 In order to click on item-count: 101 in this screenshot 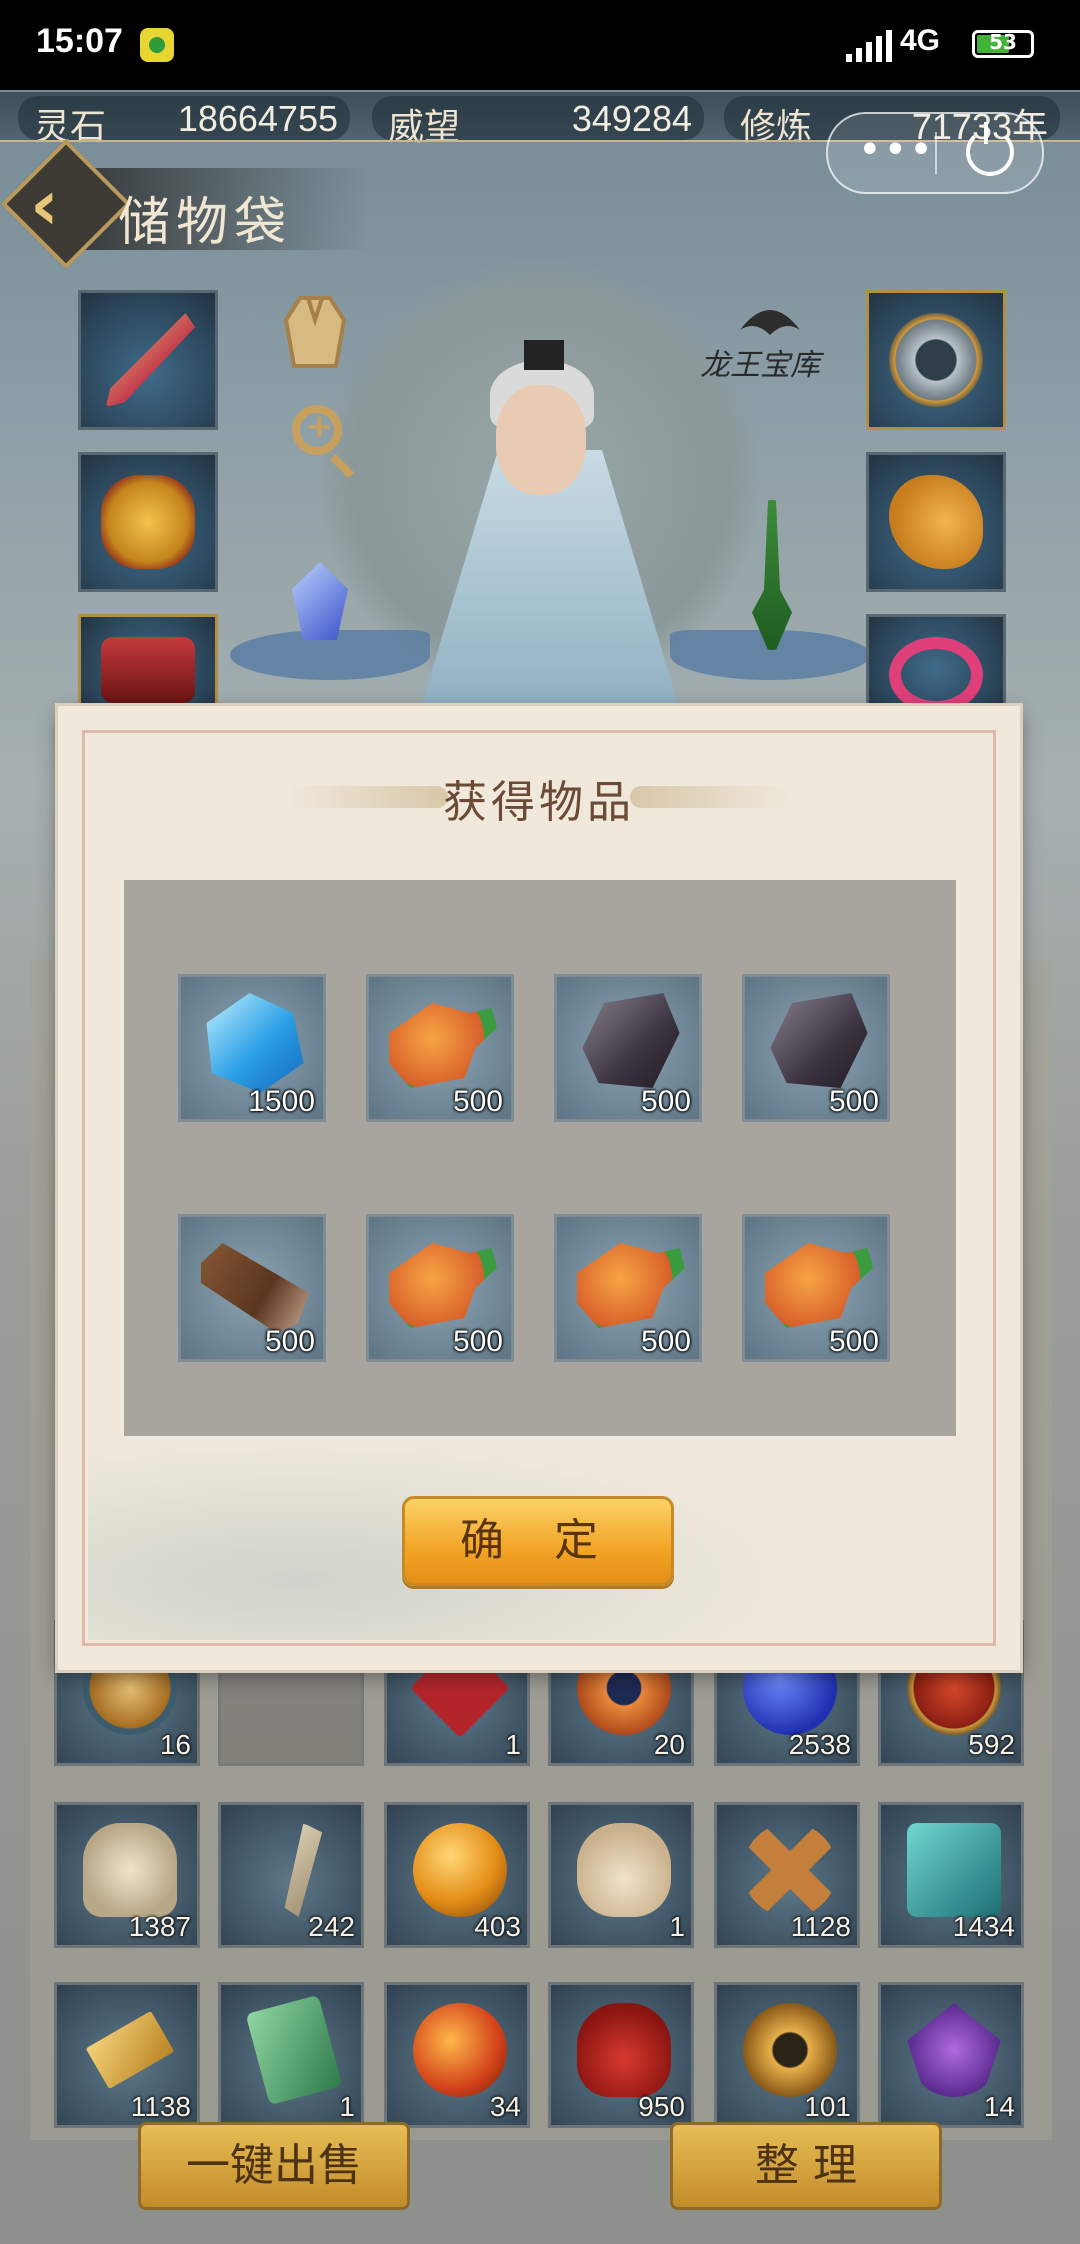, I will do `click(827, 2106)`.